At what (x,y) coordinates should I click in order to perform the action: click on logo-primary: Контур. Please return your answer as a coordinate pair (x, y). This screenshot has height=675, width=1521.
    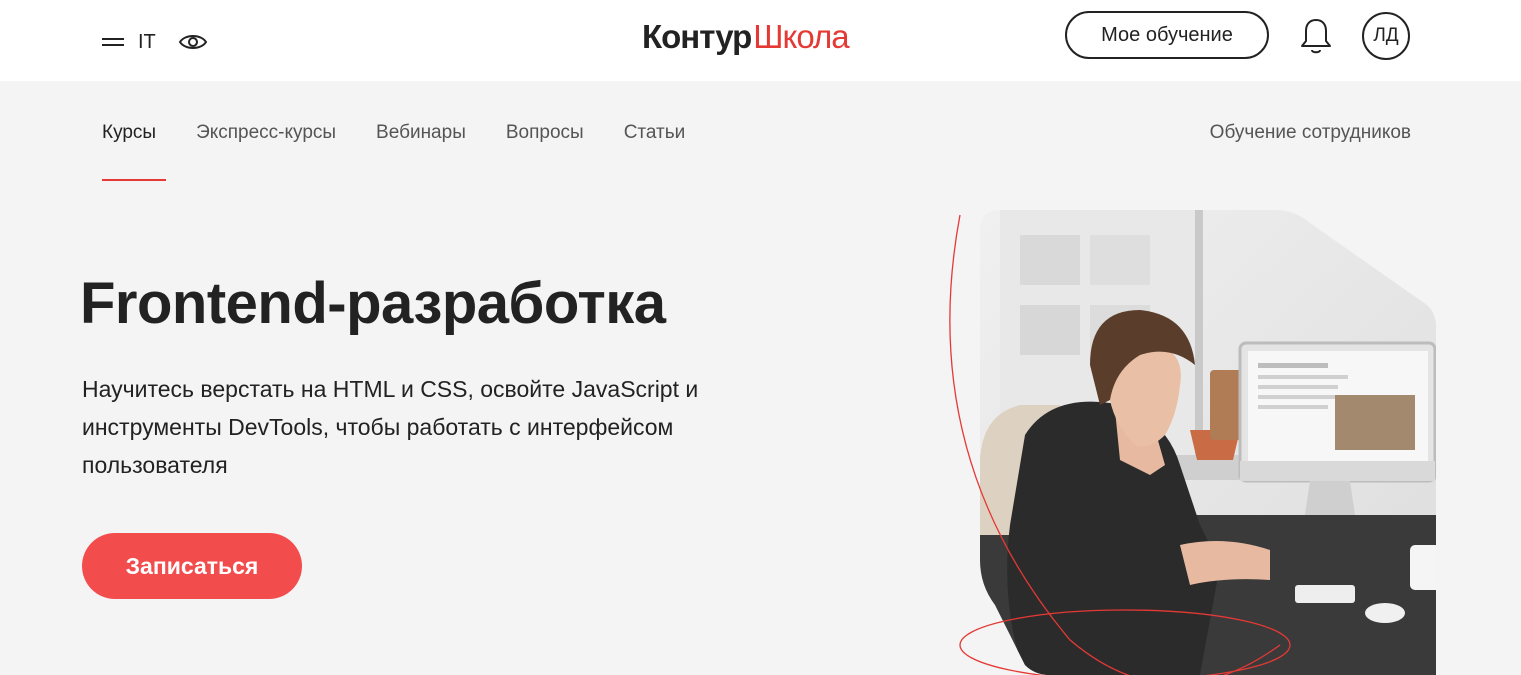
    Looking at the image, I should click on (697, 36).